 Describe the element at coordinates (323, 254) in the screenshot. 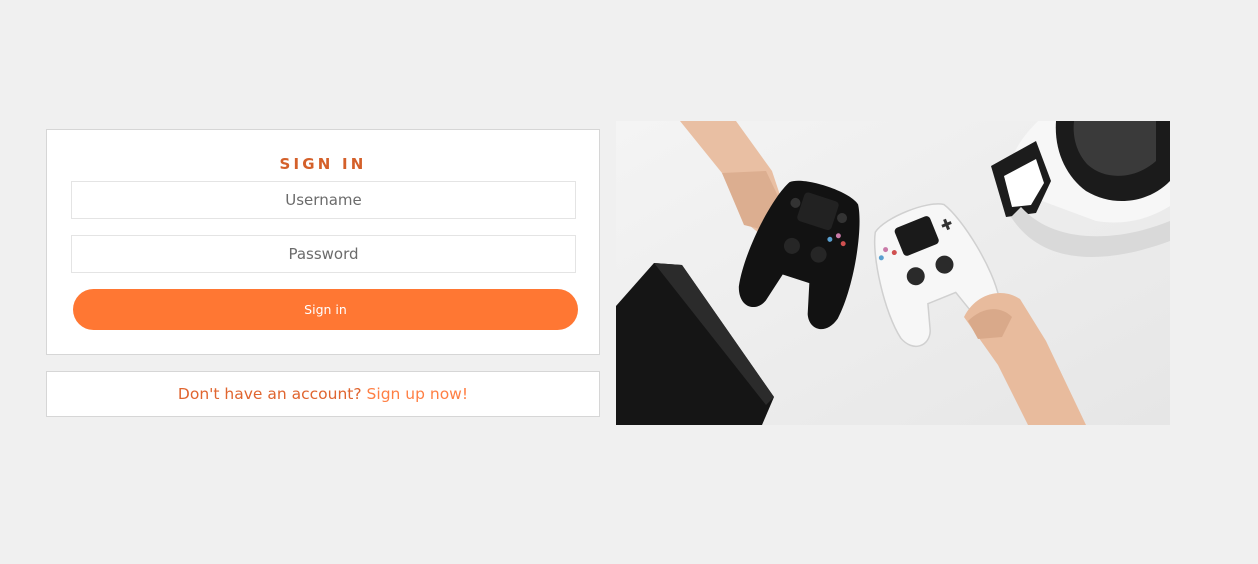

I see `password-field` at that location.